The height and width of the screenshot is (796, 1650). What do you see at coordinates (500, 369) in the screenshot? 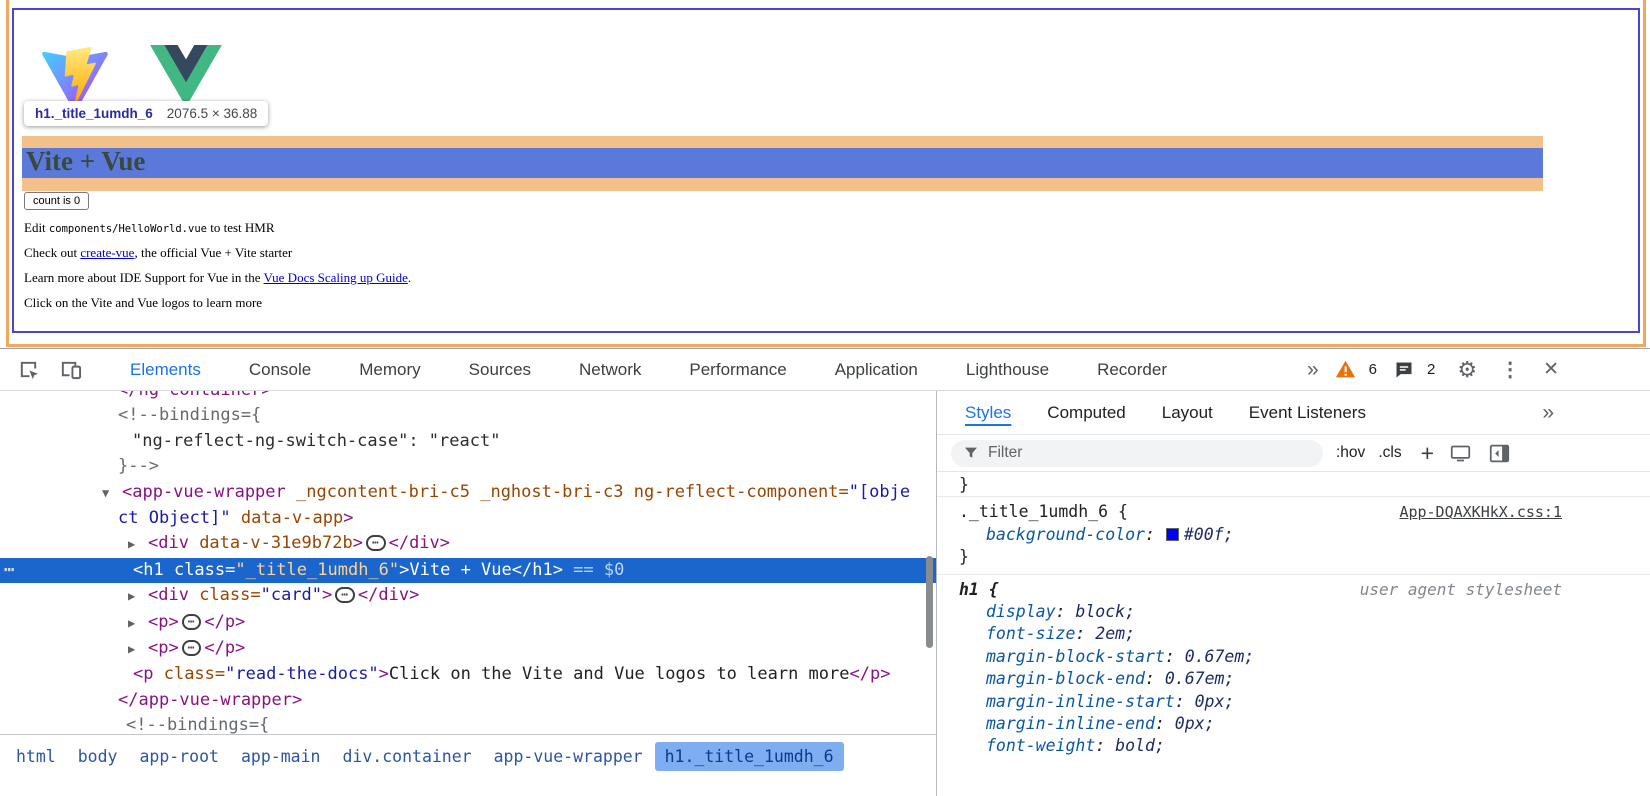
I see `tab-sources: Sources` at bounding box center [500, 369].